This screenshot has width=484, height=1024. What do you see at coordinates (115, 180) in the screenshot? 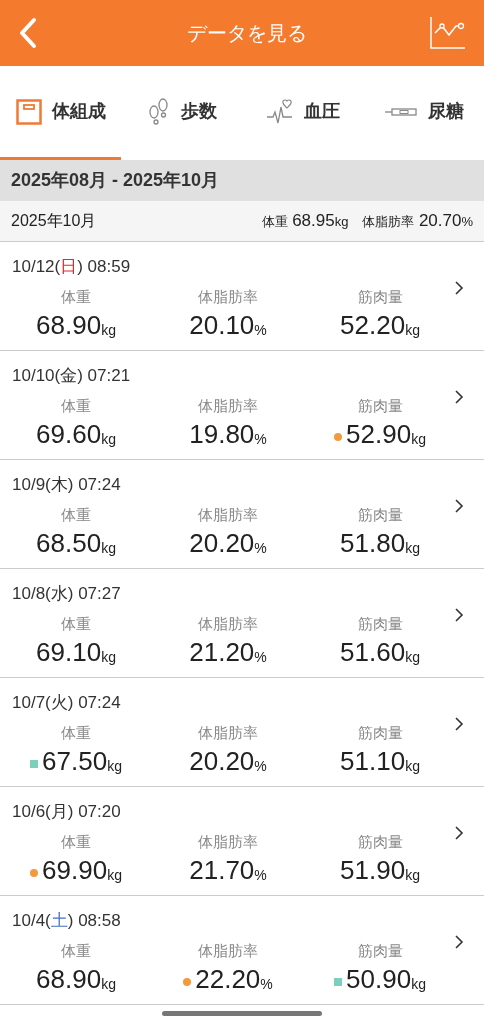
I see `date-range: 2025年08月 - 2025年10月` at bounding box center [115, 180].